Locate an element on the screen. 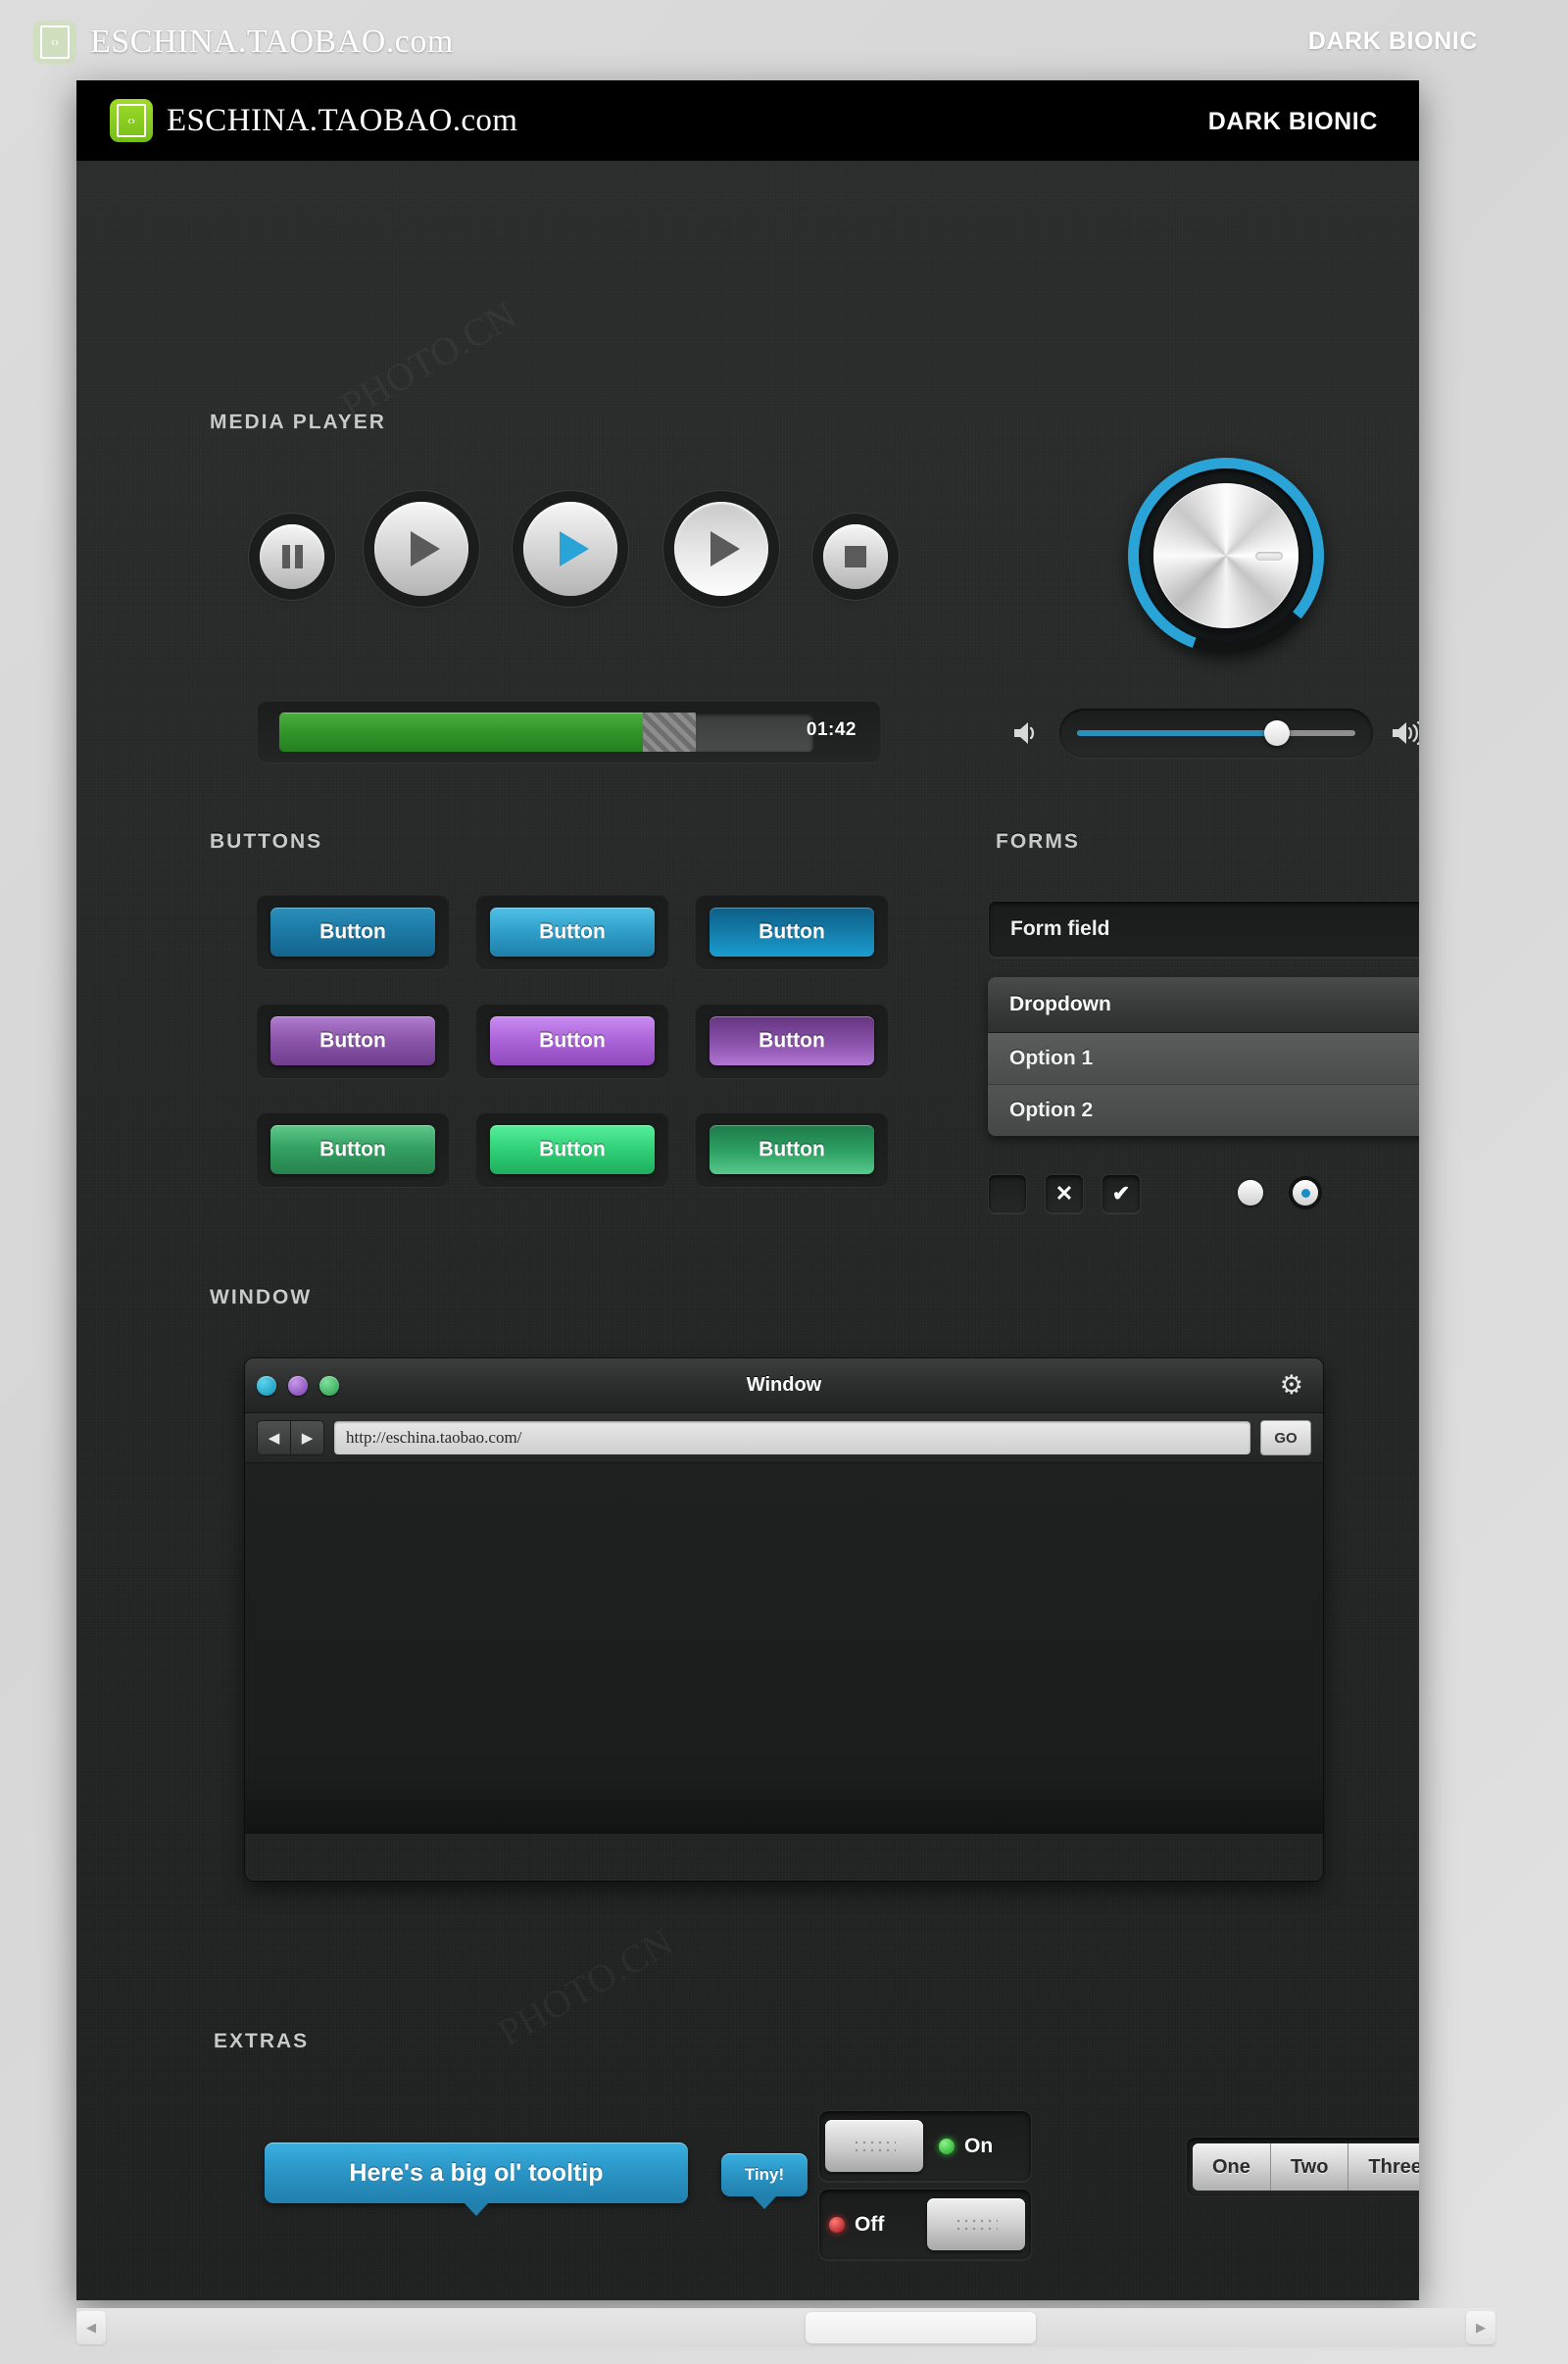  volume-slider is located at coordinates (1216, 734).